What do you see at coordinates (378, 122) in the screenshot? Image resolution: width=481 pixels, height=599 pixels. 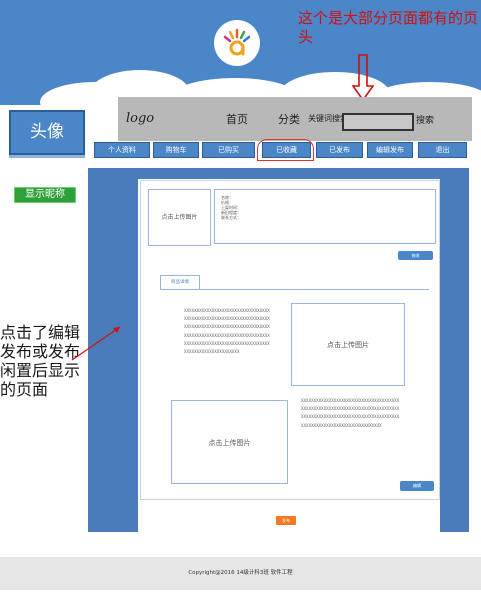 I see `sketch-search-box` at bounding box center [378, 122].